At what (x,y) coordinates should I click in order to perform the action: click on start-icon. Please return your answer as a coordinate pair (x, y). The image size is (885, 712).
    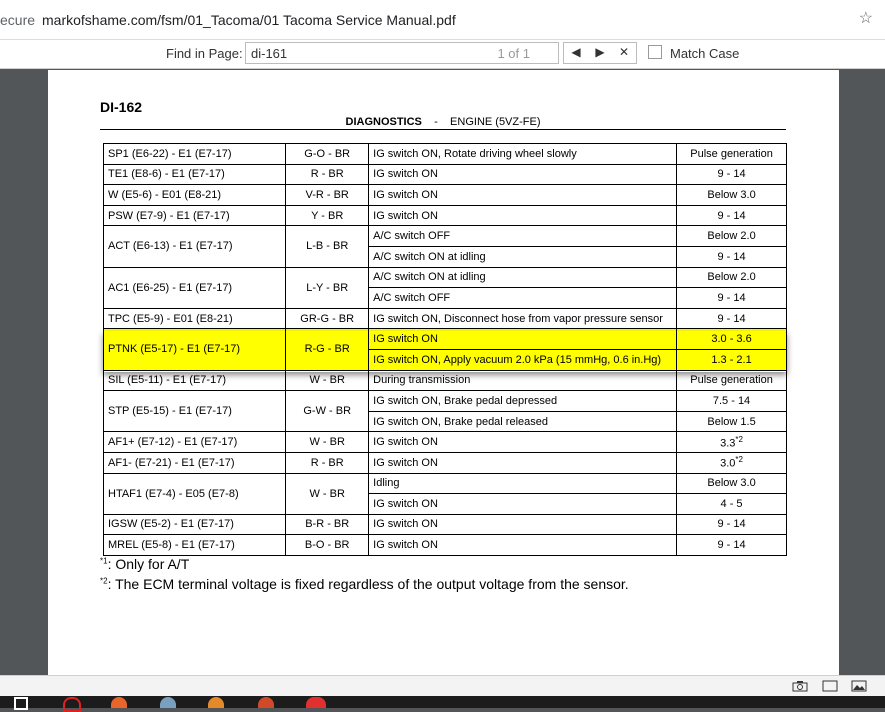
    Looking at the image, I should click on (21, 703).